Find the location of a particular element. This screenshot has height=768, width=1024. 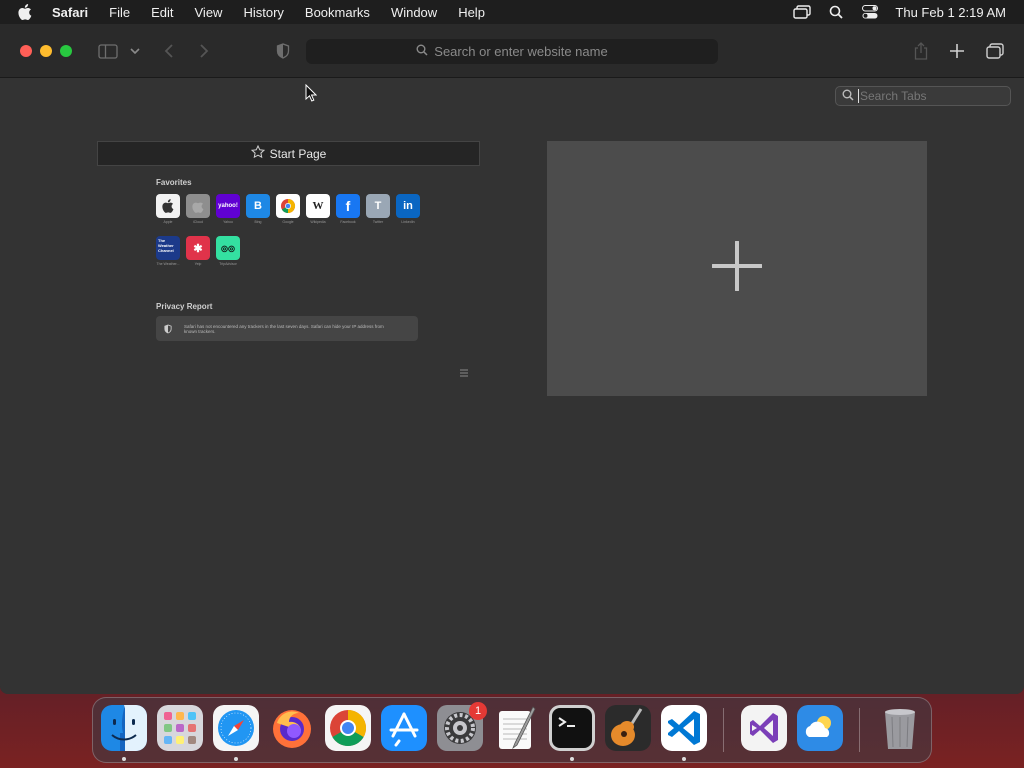

notification-badge: 1 is located at coordinates (478, 711).